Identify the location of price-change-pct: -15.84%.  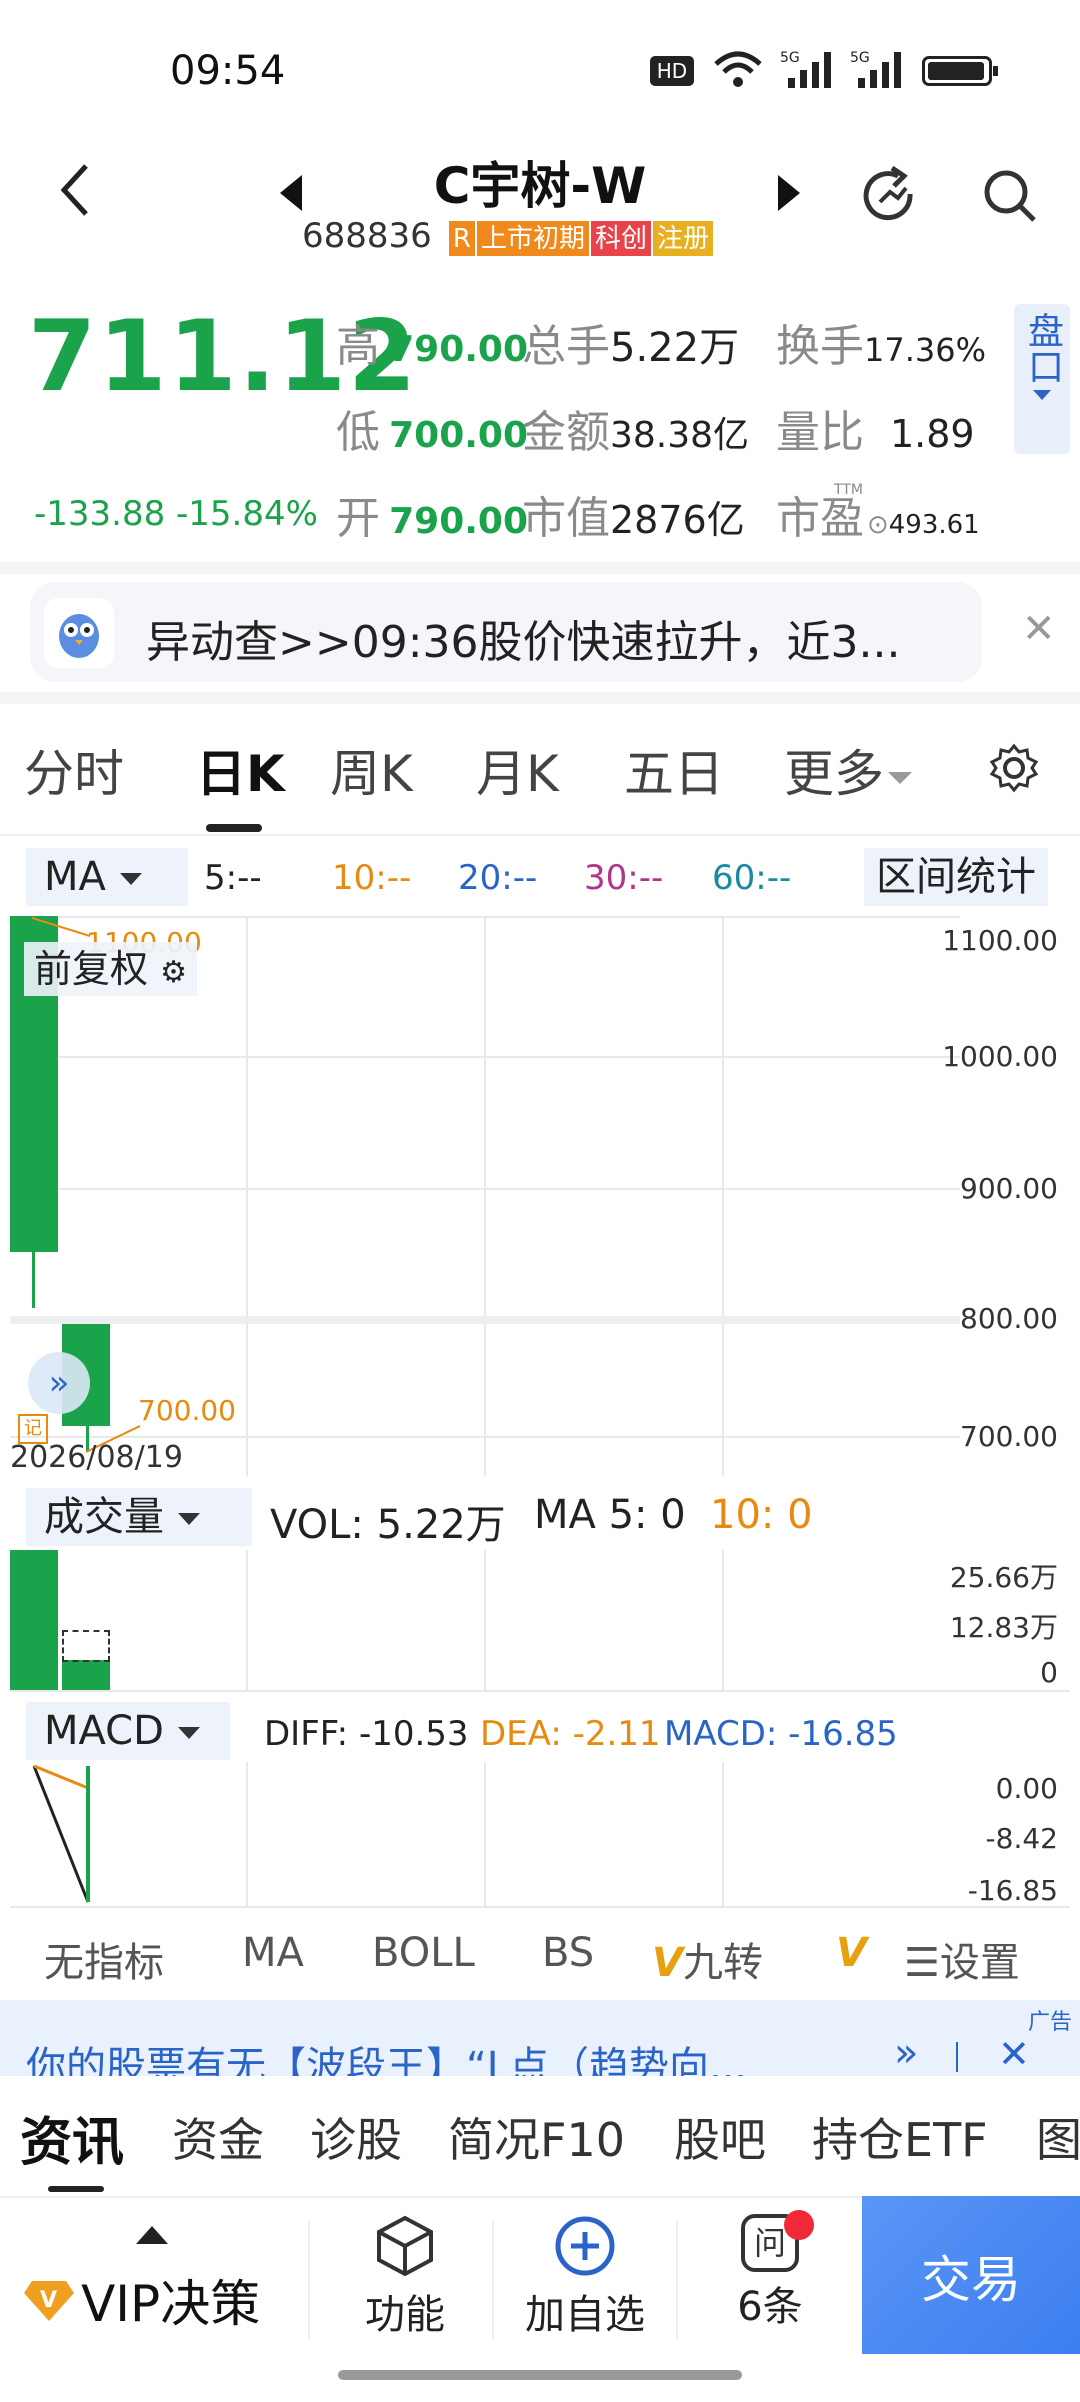
(247, 514).